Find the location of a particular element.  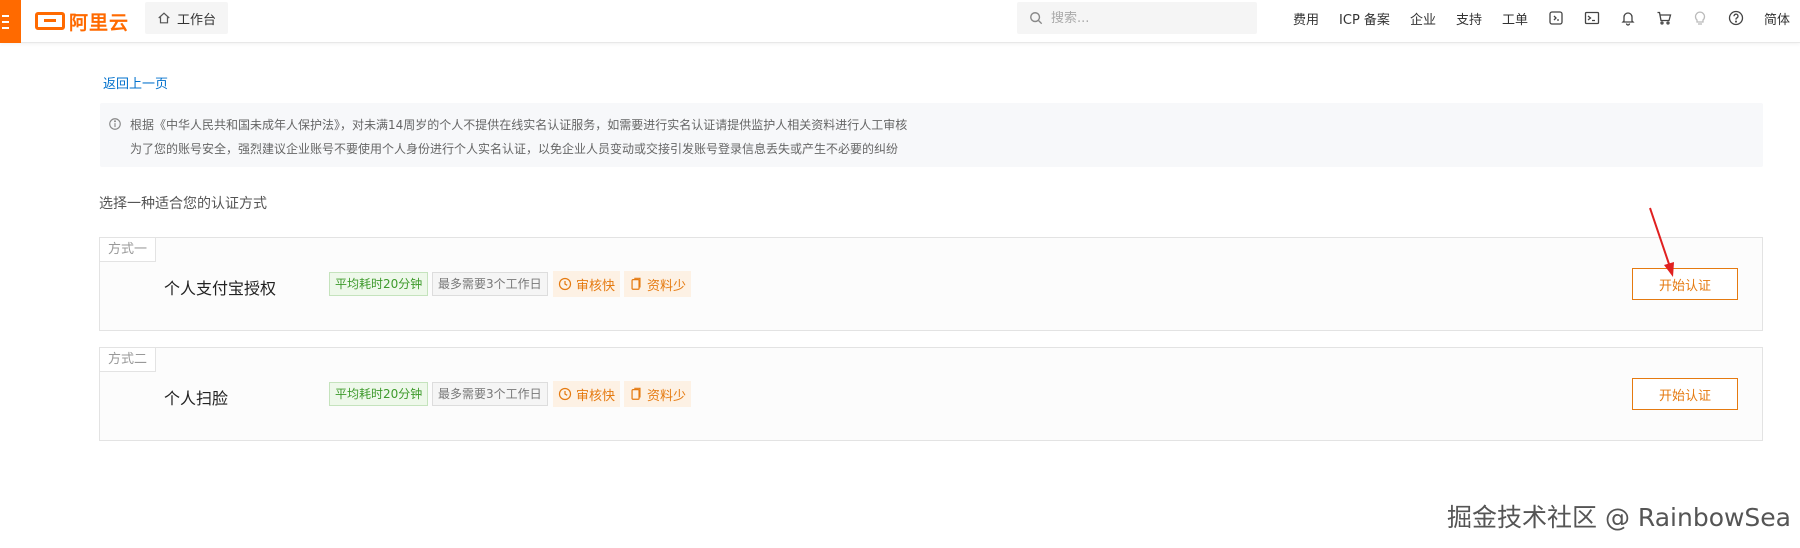

back-link: 返回上一页 is located at coordinates (135, 82).